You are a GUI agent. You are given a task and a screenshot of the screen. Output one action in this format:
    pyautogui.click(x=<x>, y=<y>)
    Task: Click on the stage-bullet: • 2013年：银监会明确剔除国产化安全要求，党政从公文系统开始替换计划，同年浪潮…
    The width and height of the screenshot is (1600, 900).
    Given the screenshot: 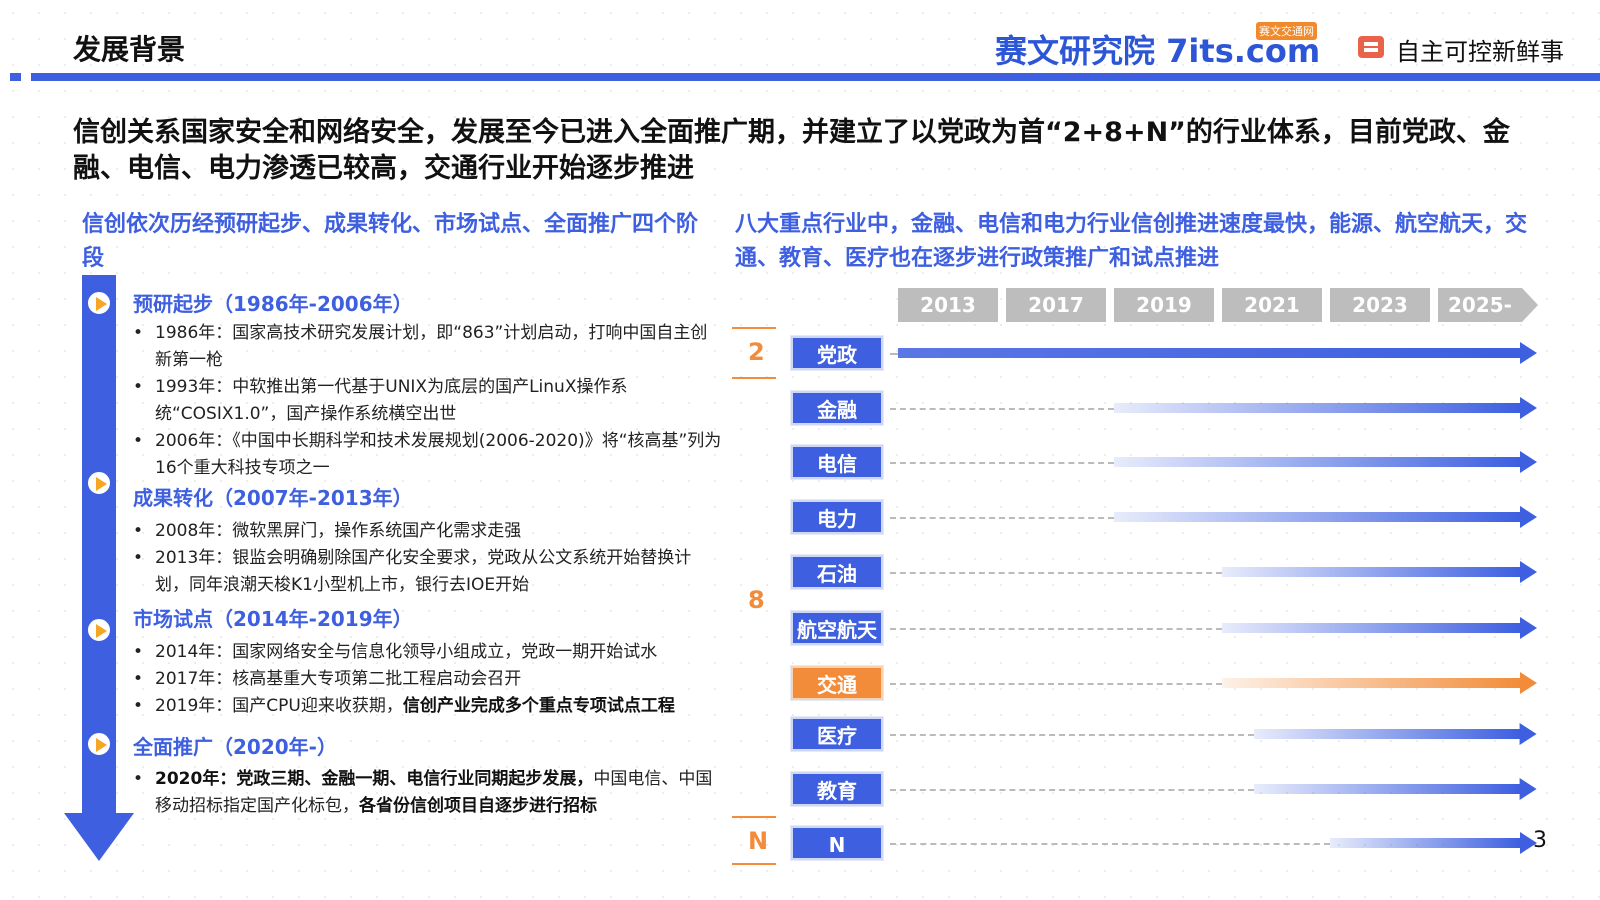 What is the action you would take?
    pyautogui.click(x=412, y=571)
    